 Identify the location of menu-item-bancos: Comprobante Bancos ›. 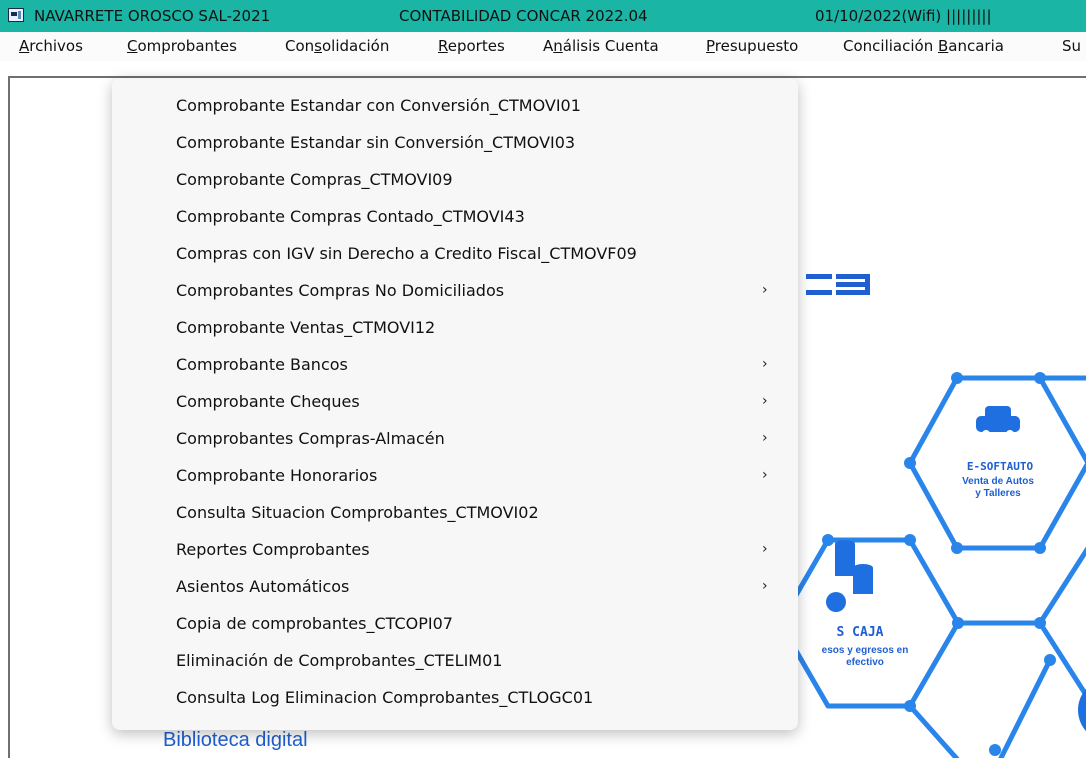
(455, 364).